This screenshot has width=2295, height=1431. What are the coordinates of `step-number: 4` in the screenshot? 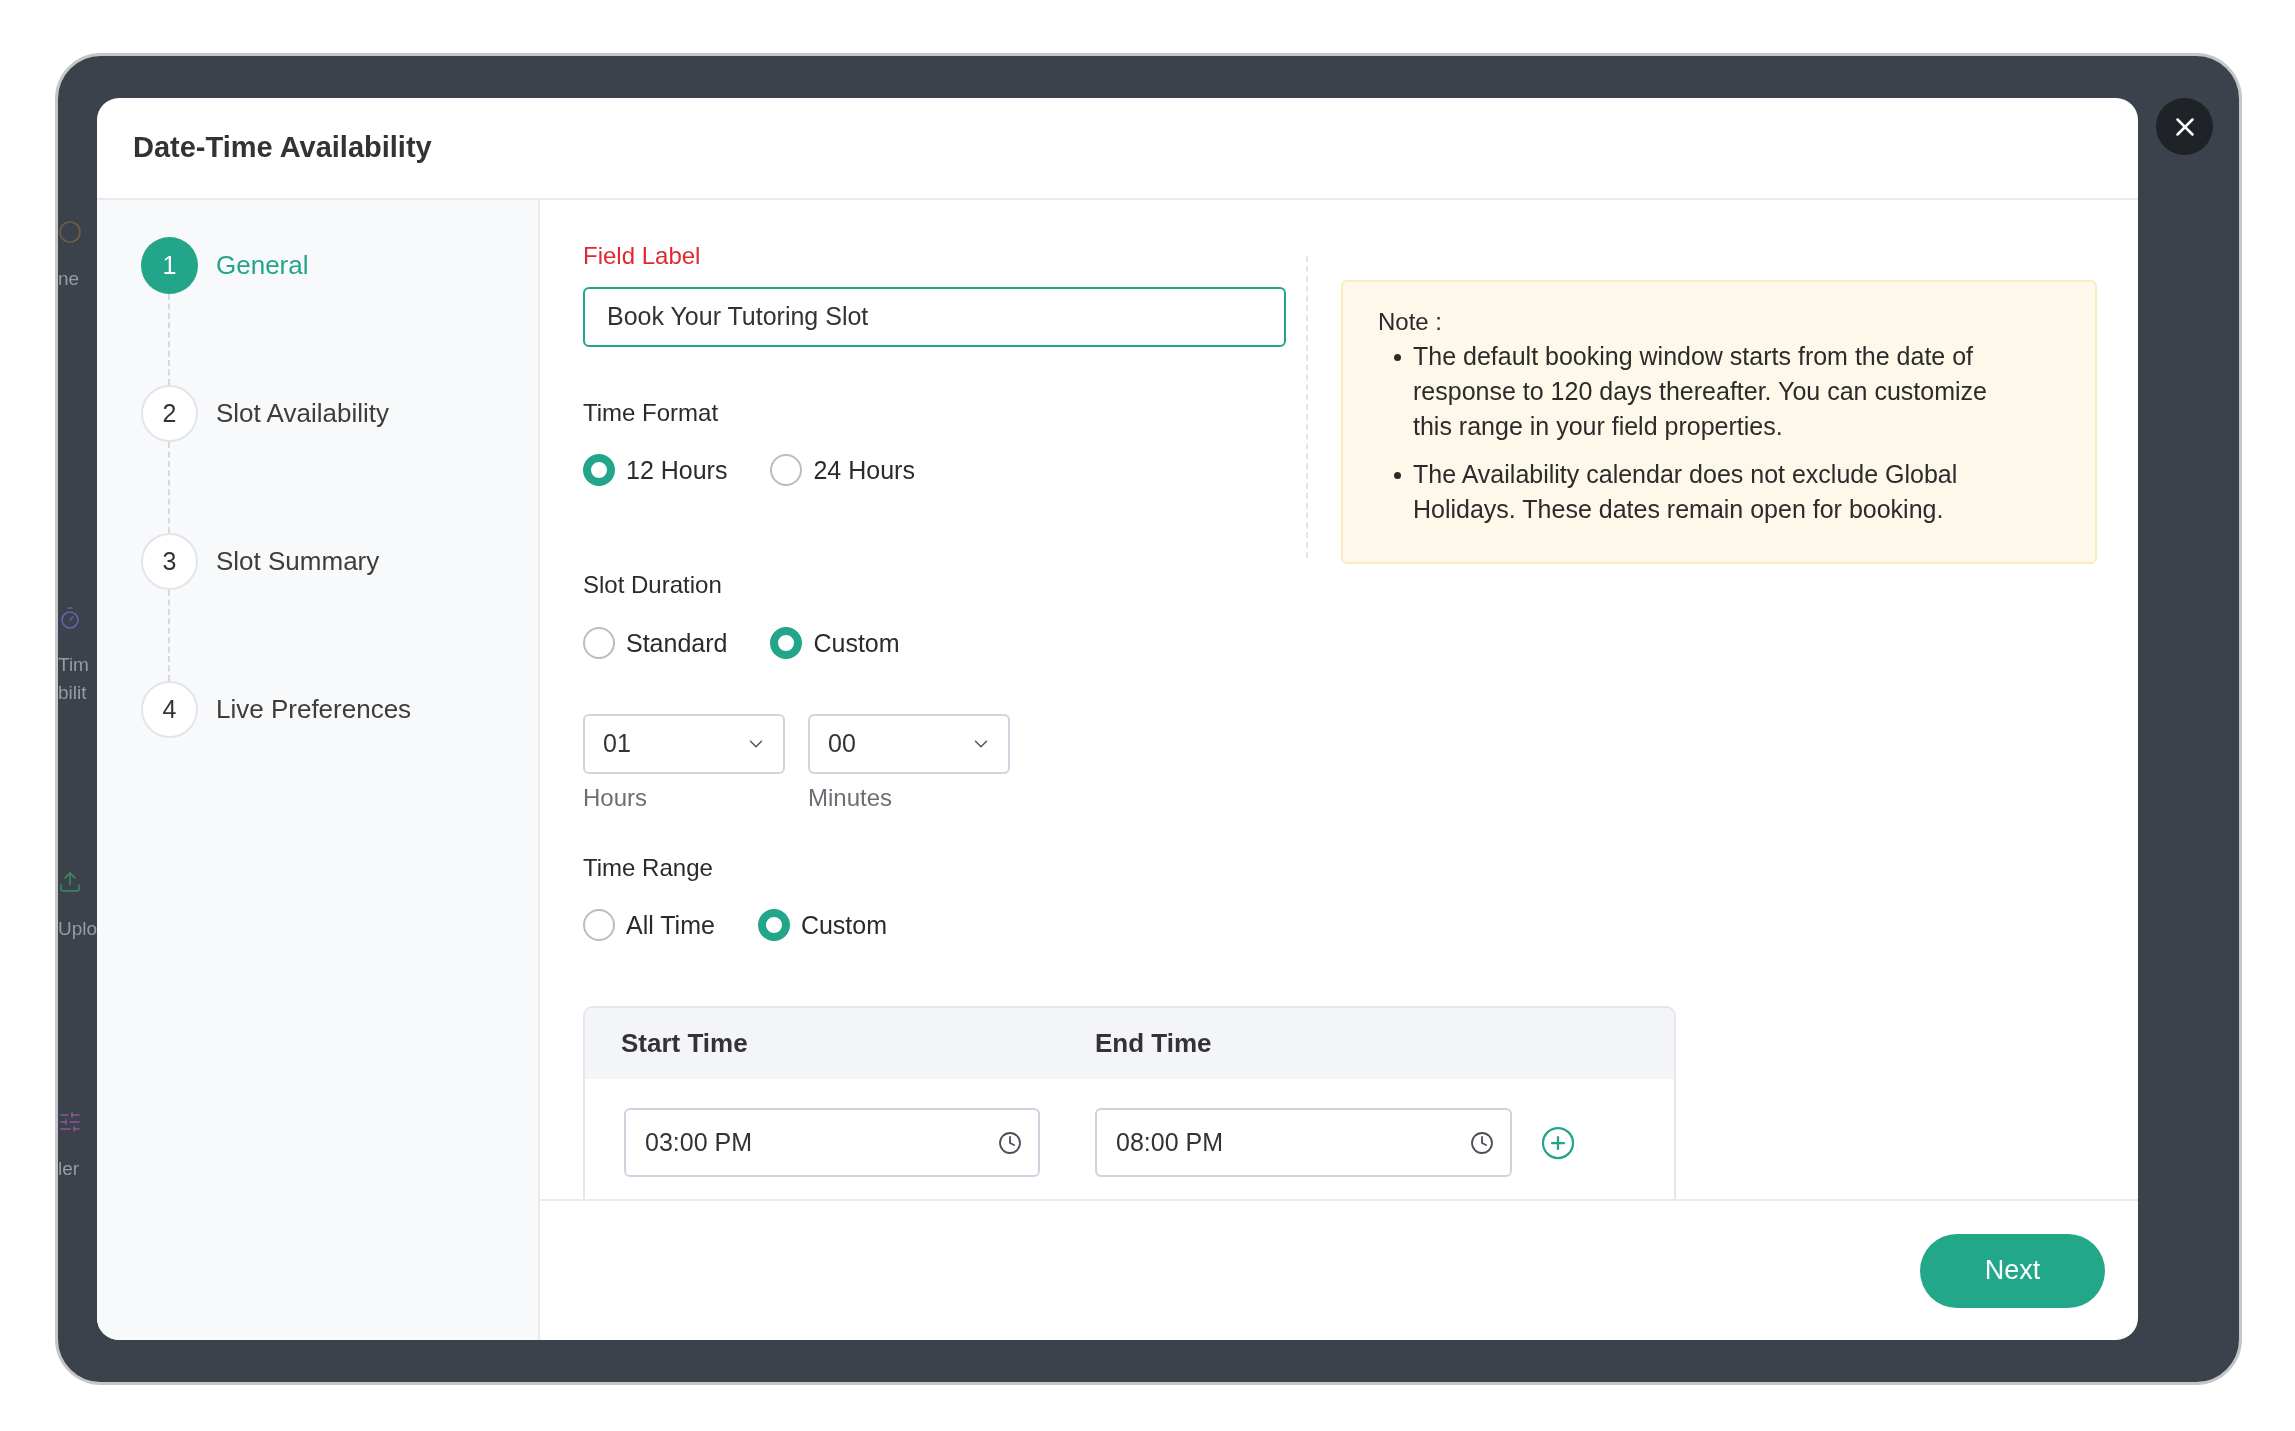 It's located at (169, 709).